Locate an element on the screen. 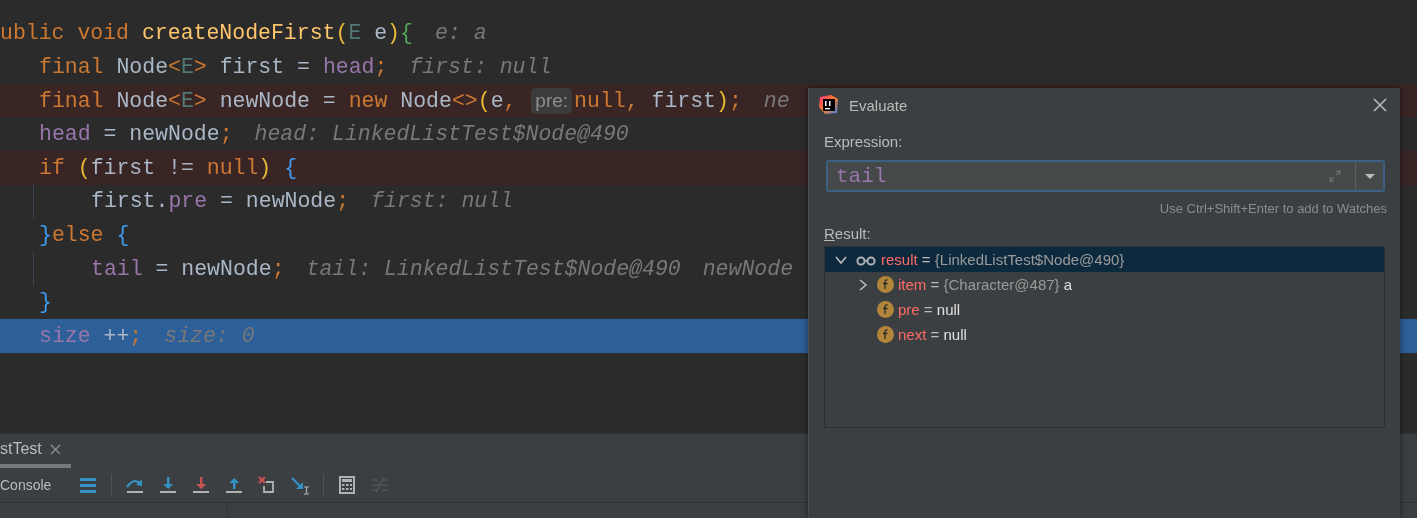 This screenshot has width=1417, height=518. tree-row: next = null is located at coordinates (1104, 334).